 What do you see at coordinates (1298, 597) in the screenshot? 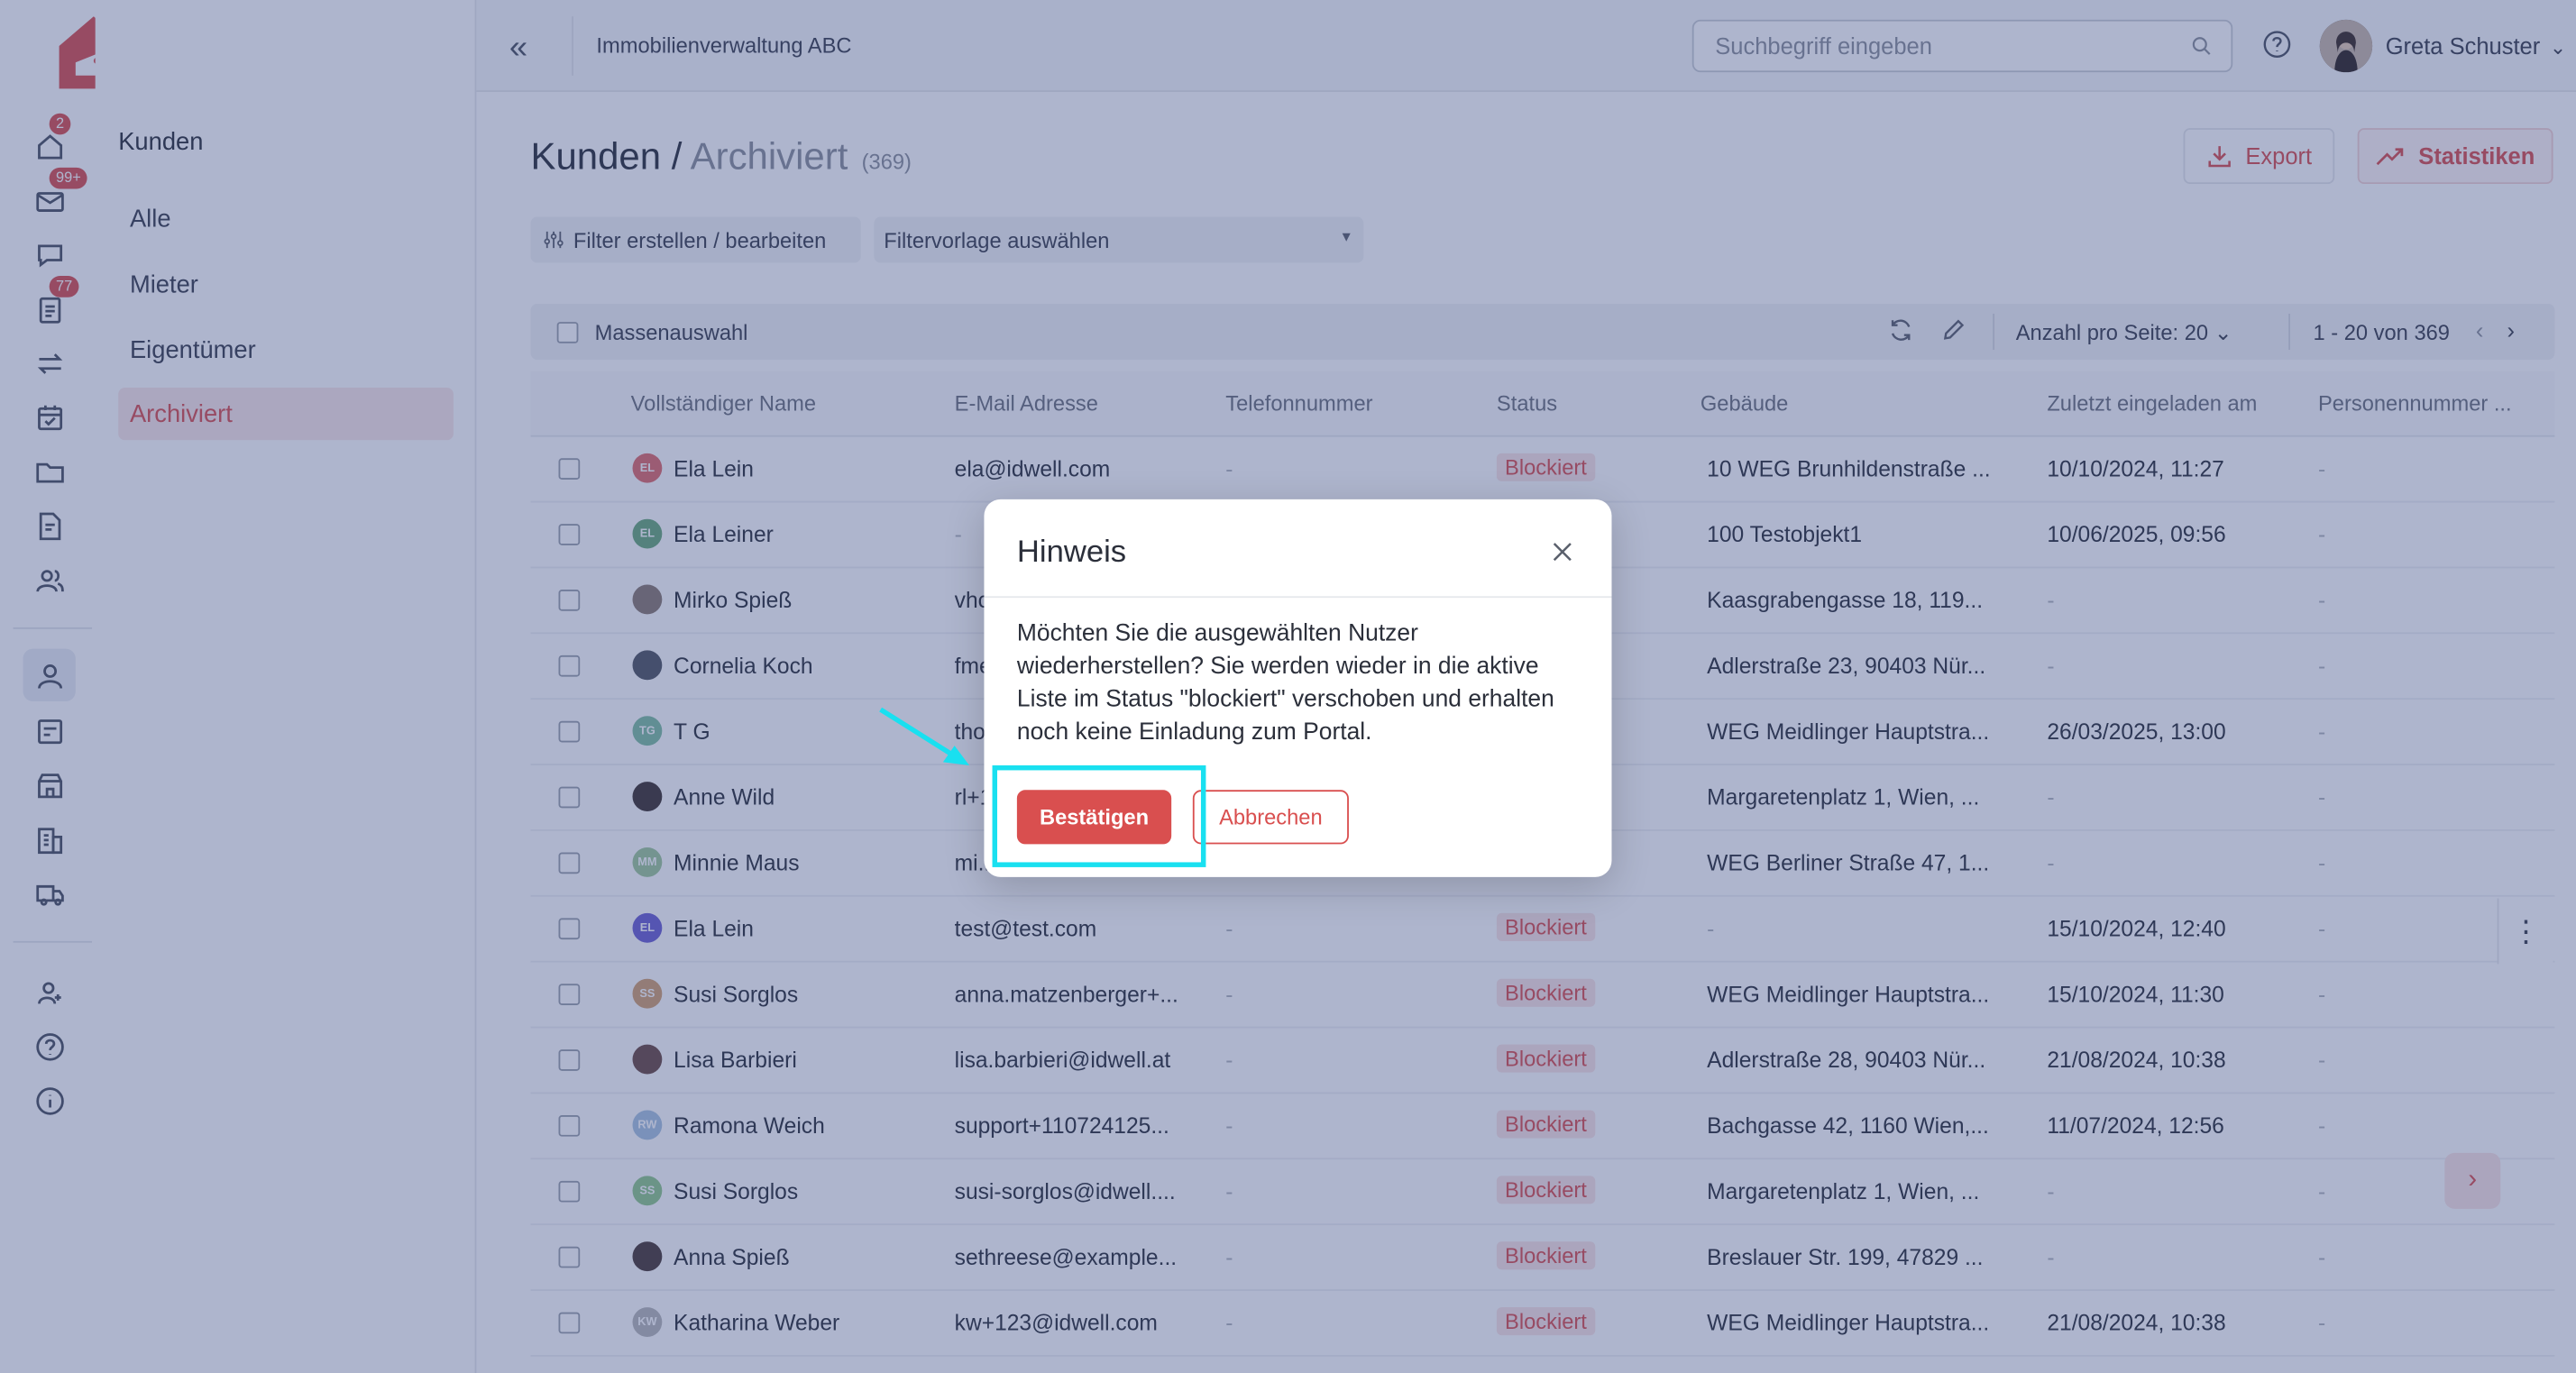
I see `dialog-divider` at bounding box center [1298, 597].